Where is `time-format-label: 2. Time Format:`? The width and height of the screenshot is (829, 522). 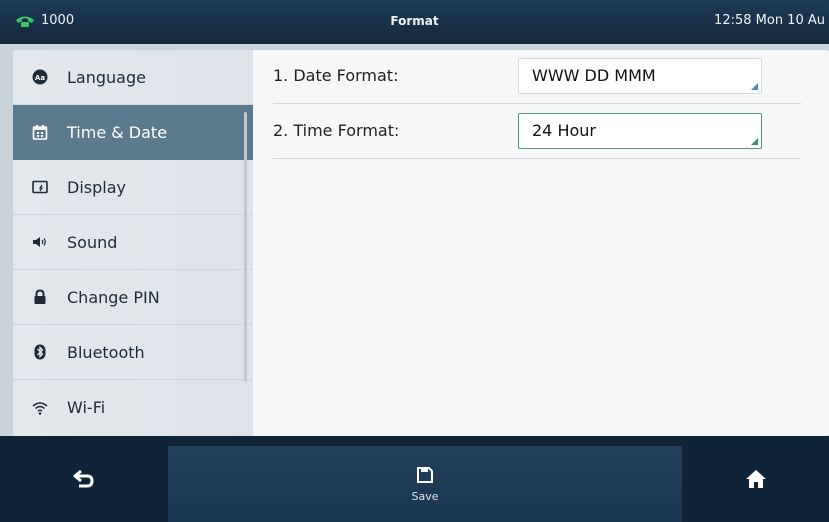 time-format-label: 2. Time Format: is located at coordinates (336, 130).